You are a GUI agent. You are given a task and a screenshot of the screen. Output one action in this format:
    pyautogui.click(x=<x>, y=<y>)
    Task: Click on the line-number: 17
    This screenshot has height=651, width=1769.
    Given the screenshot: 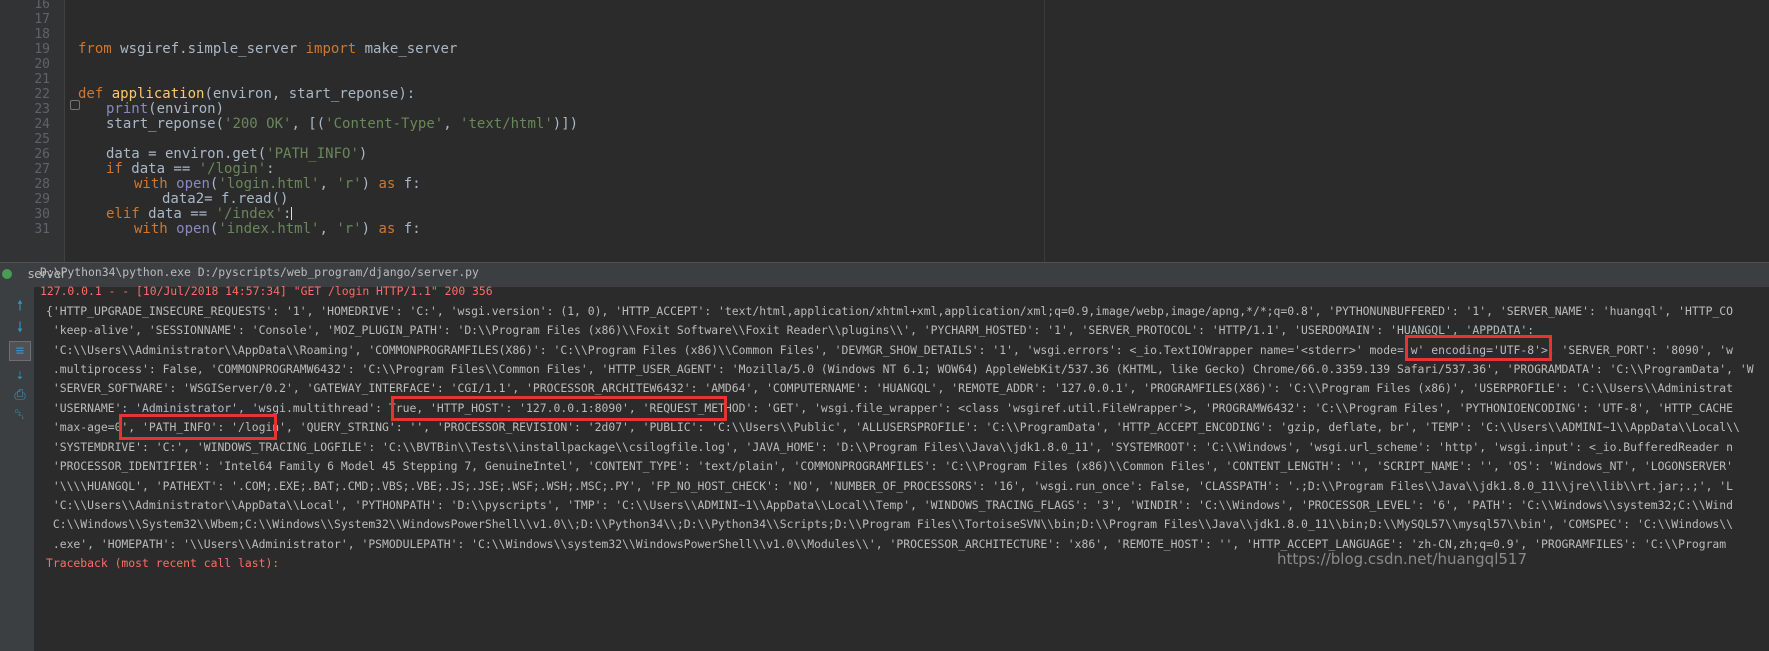 What is the action you would take?
    pyautogui.click(x=42, y=19)
    